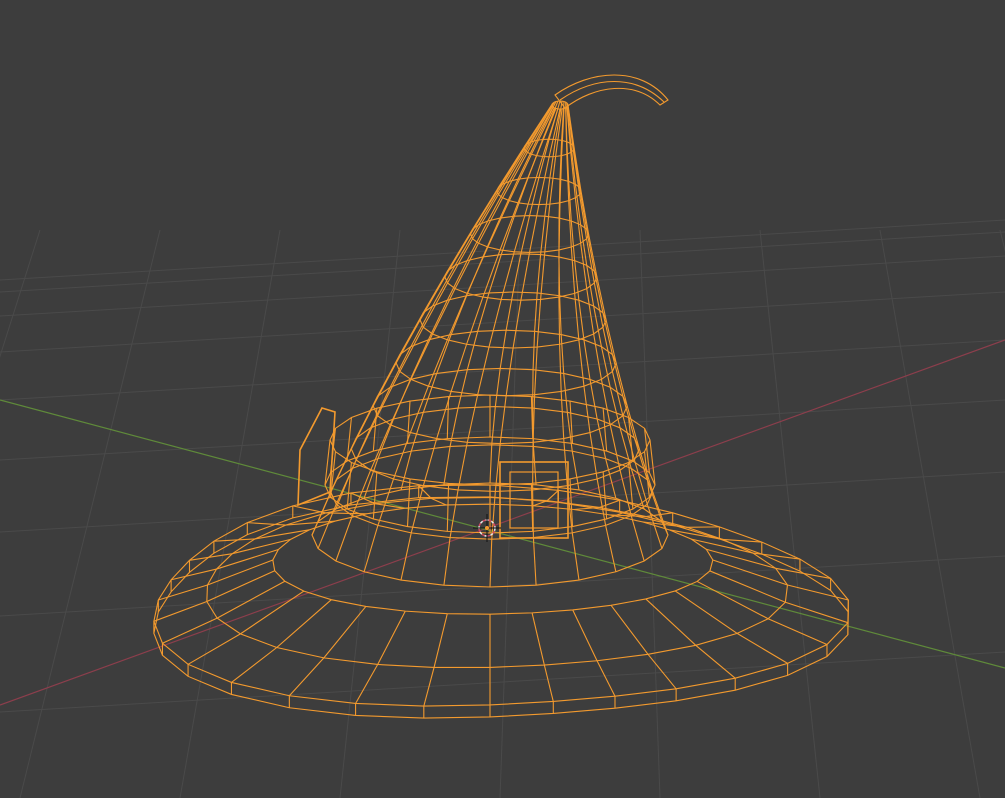 The width and height of the screenshot is (1005, 798). I want to click on origin-dot, so click(487, 528).